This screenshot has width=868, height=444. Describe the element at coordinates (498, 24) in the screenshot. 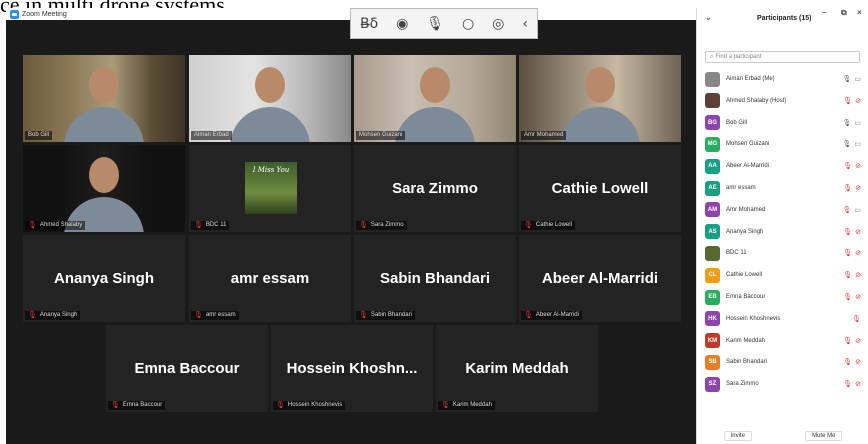

I see `broadcast-icon: ◎` at that location.